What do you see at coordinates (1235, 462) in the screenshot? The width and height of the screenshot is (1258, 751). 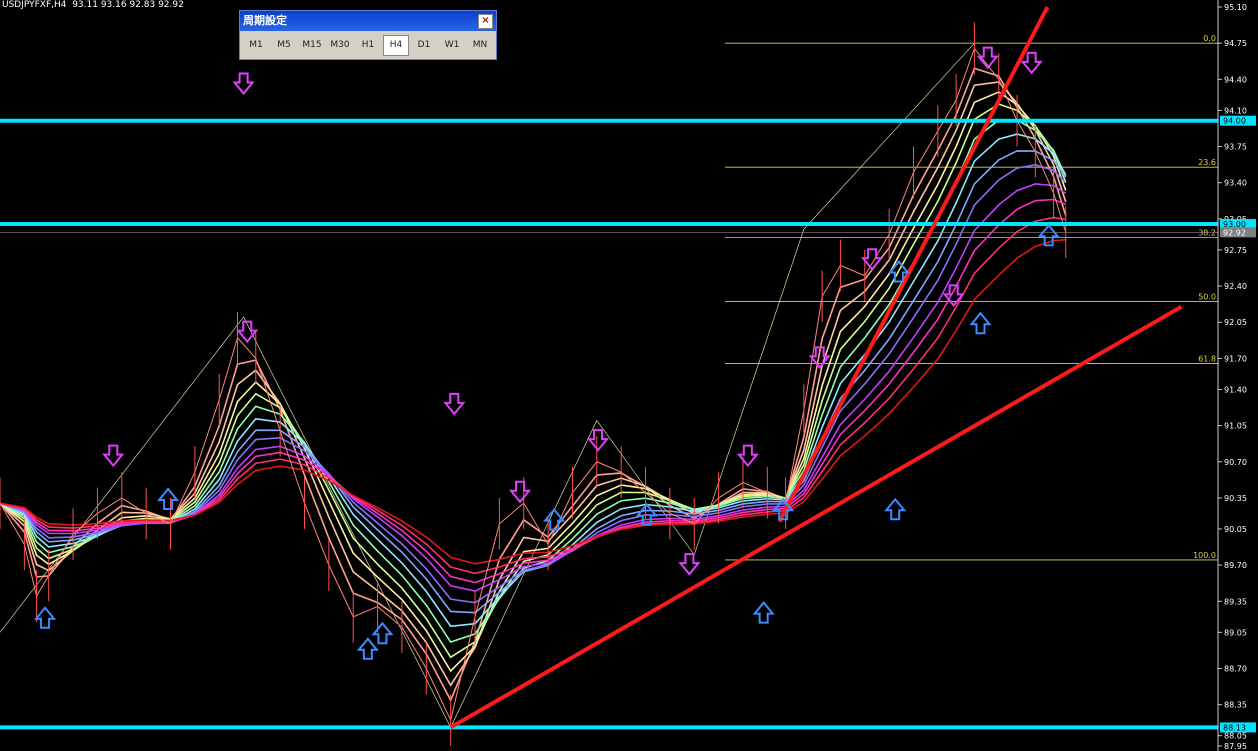 I see `tick-label-13: 90.70` at bounding box center [1235, 462].